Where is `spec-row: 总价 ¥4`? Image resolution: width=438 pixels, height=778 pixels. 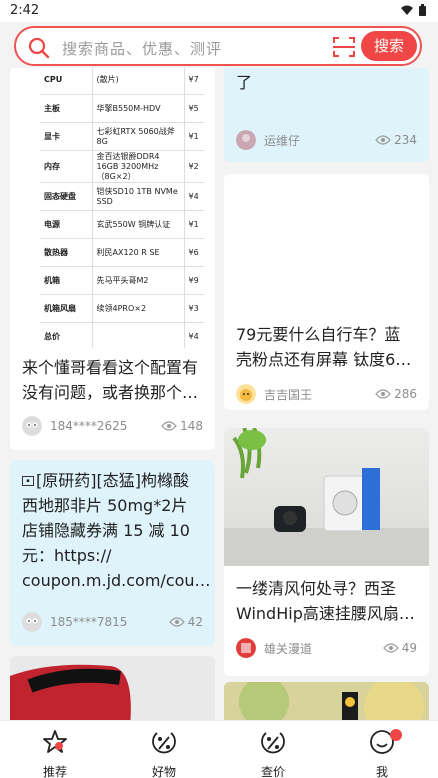
spec-row: 总价 ¥4 is located at coordinates (122, 335).